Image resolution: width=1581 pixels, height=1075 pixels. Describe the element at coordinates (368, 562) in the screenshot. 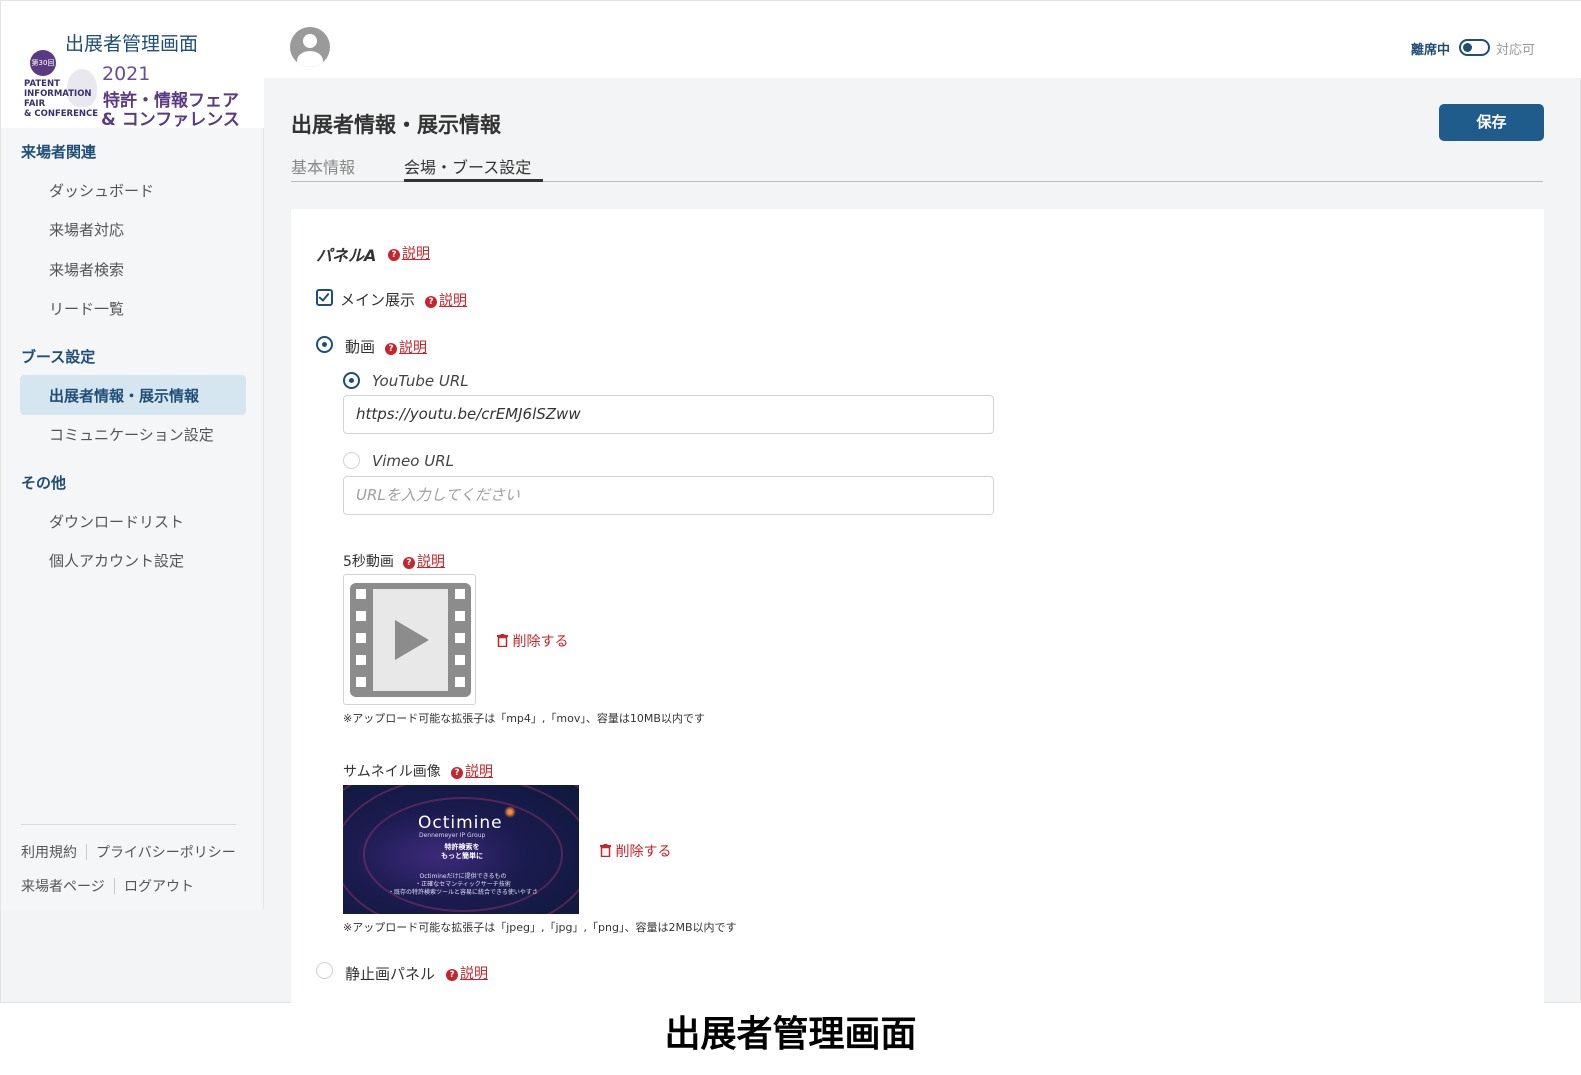

I see `five-second-video-label: 5秒動画` at that location.